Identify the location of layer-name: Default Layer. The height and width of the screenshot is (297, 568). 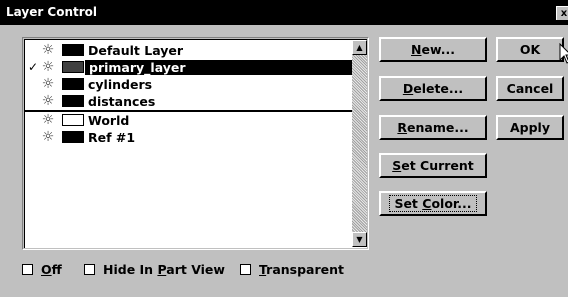
(136, 50).